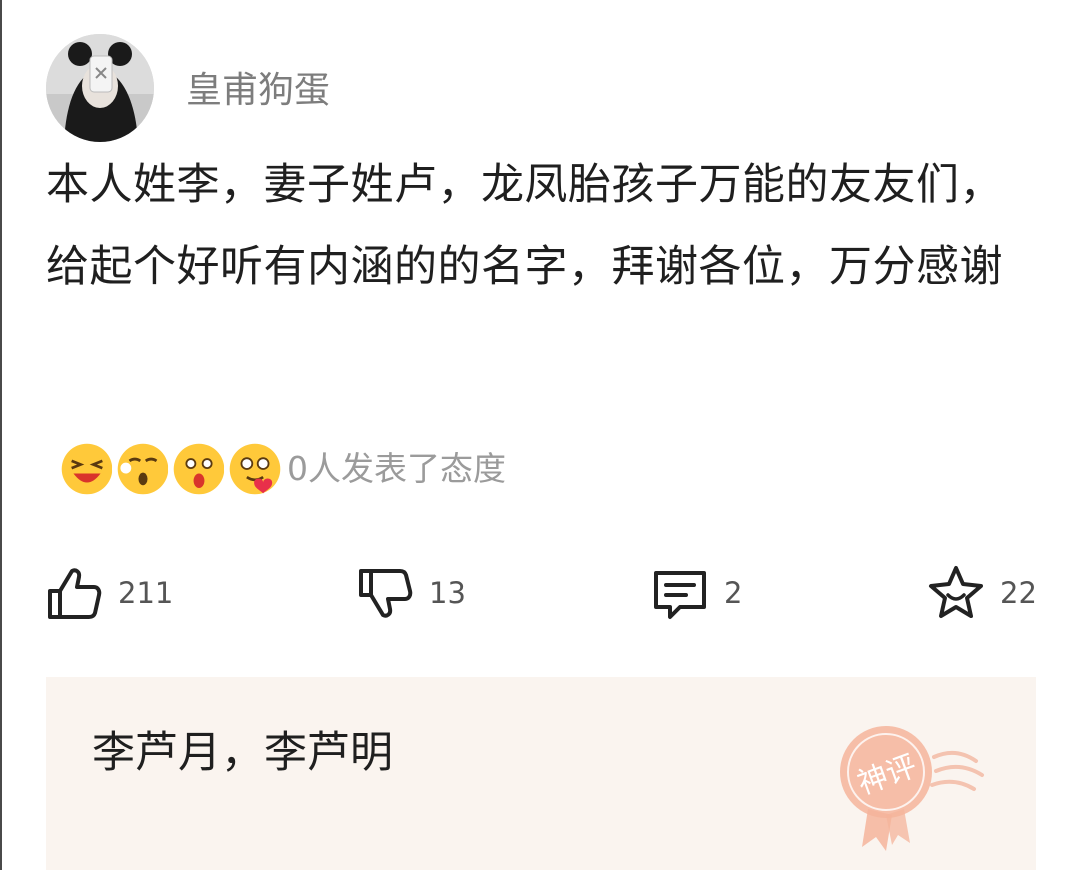 The width and height of the screenshot is (1080, 870). I want to click on favorite-button: 22, so click(981, 593).